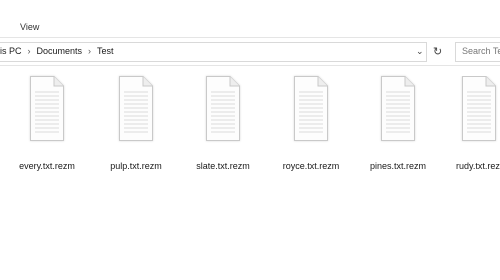  What do you see at coordinates (311, 166) in the screenshot?
I see `file-name: royce.txt.rezm` at bounding box center [311, 166].